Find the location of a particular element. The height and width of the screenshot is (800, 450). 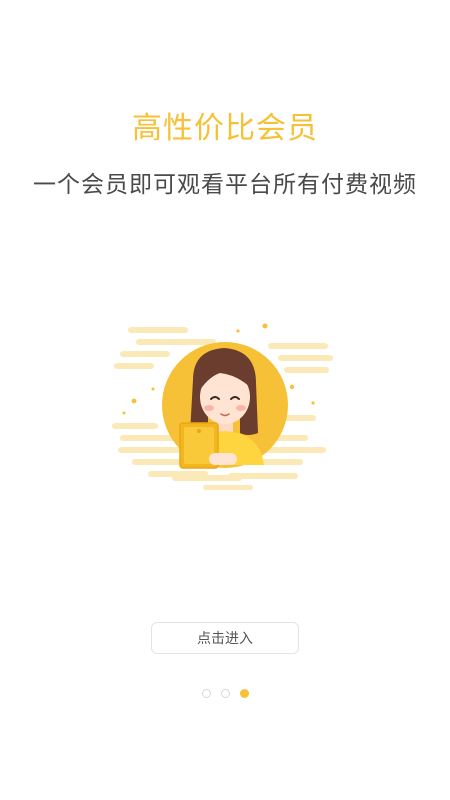

pagination-dots is located at coordinates (225, 693).